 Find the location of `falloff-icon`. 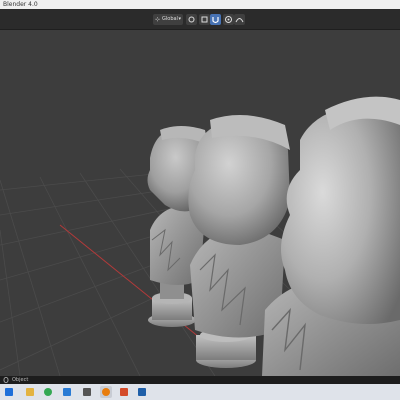

falloff-icon is located at coordinates (239, 20).